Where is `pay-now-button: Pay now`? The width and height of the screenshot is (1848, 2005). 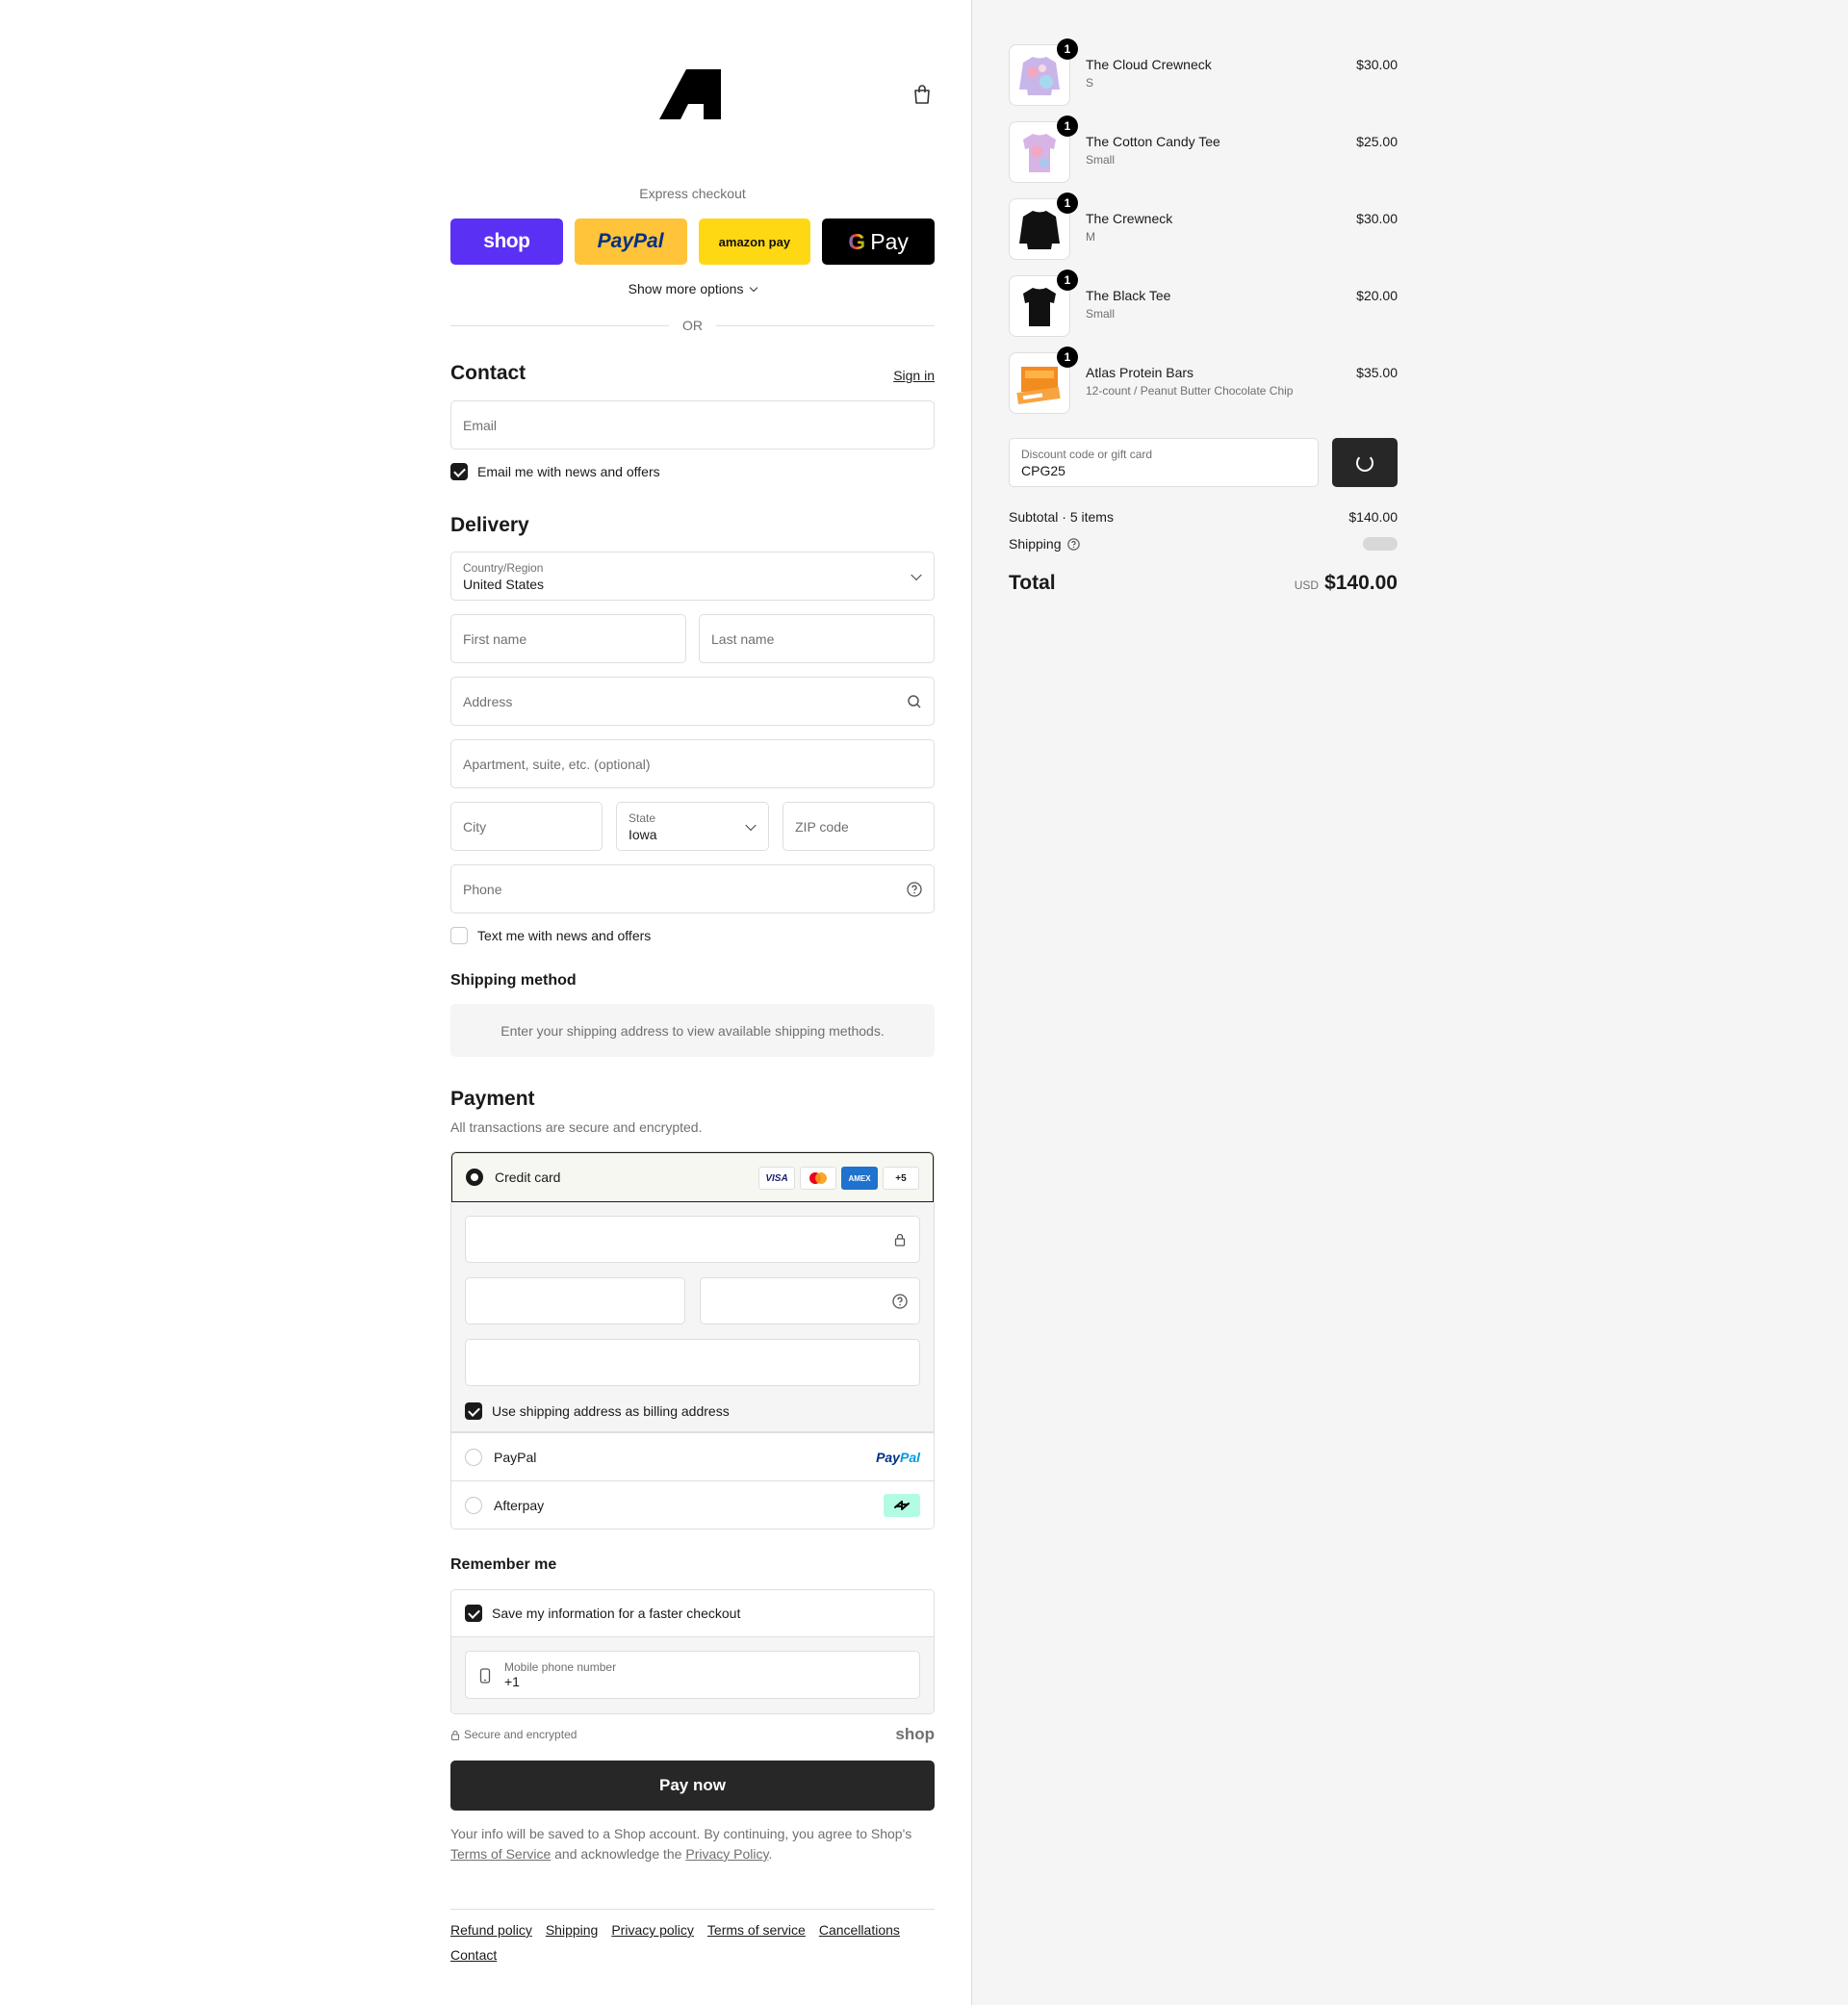
pay-now-button: Pay now is located at coordinates (692, 1786).